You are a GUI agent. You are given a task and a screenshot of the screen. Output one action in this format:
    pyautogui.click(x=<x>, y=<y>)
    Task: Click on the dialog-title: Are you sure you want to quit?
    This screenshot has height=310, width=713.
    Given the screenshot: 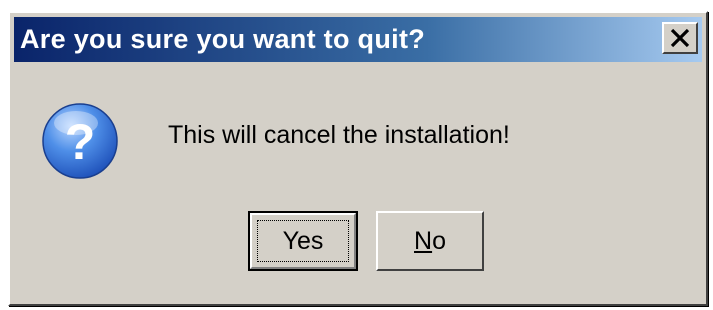 What is the action you would take?
    pyautogui.click(x=223, y=39)
    